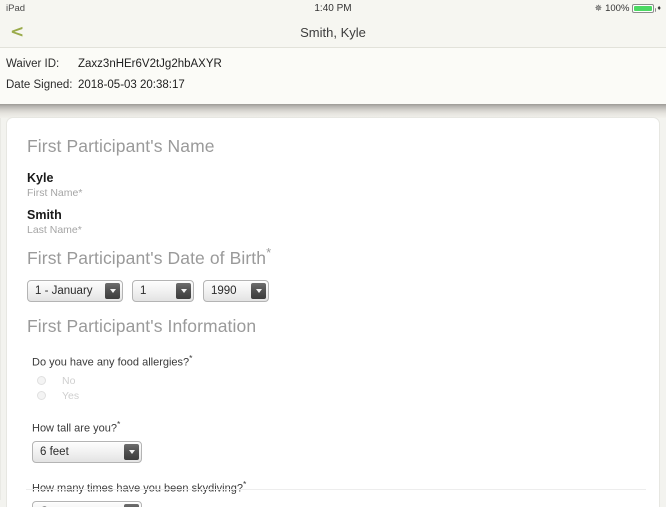  What do you see at coordinates (64, 290) in the screenshot?
I see `dob-month-value: 1 - January` at bounding box center [64, 290].